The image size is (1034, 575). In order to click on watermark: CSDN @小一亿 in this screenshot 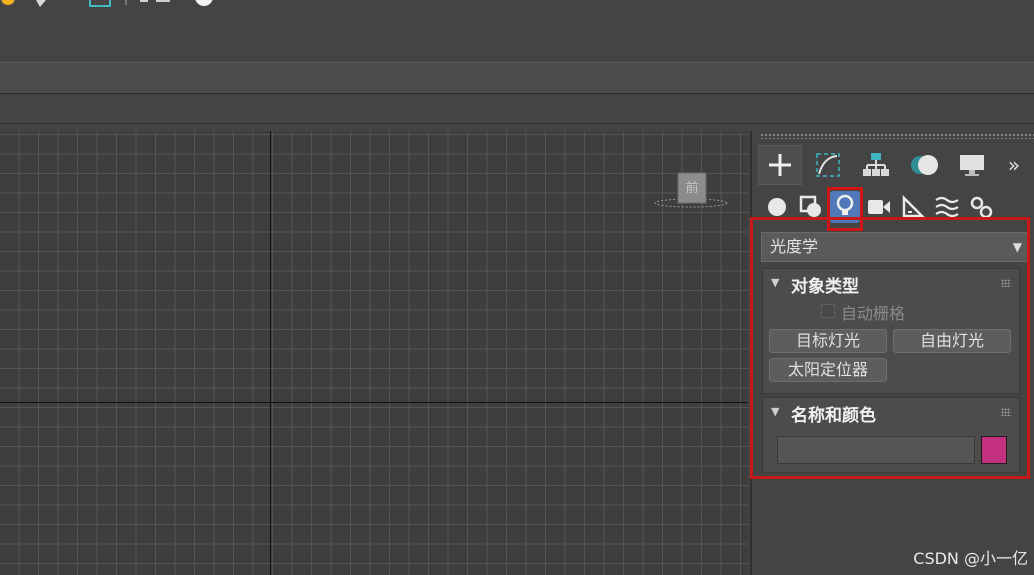, I will do `click(970, 558)`.